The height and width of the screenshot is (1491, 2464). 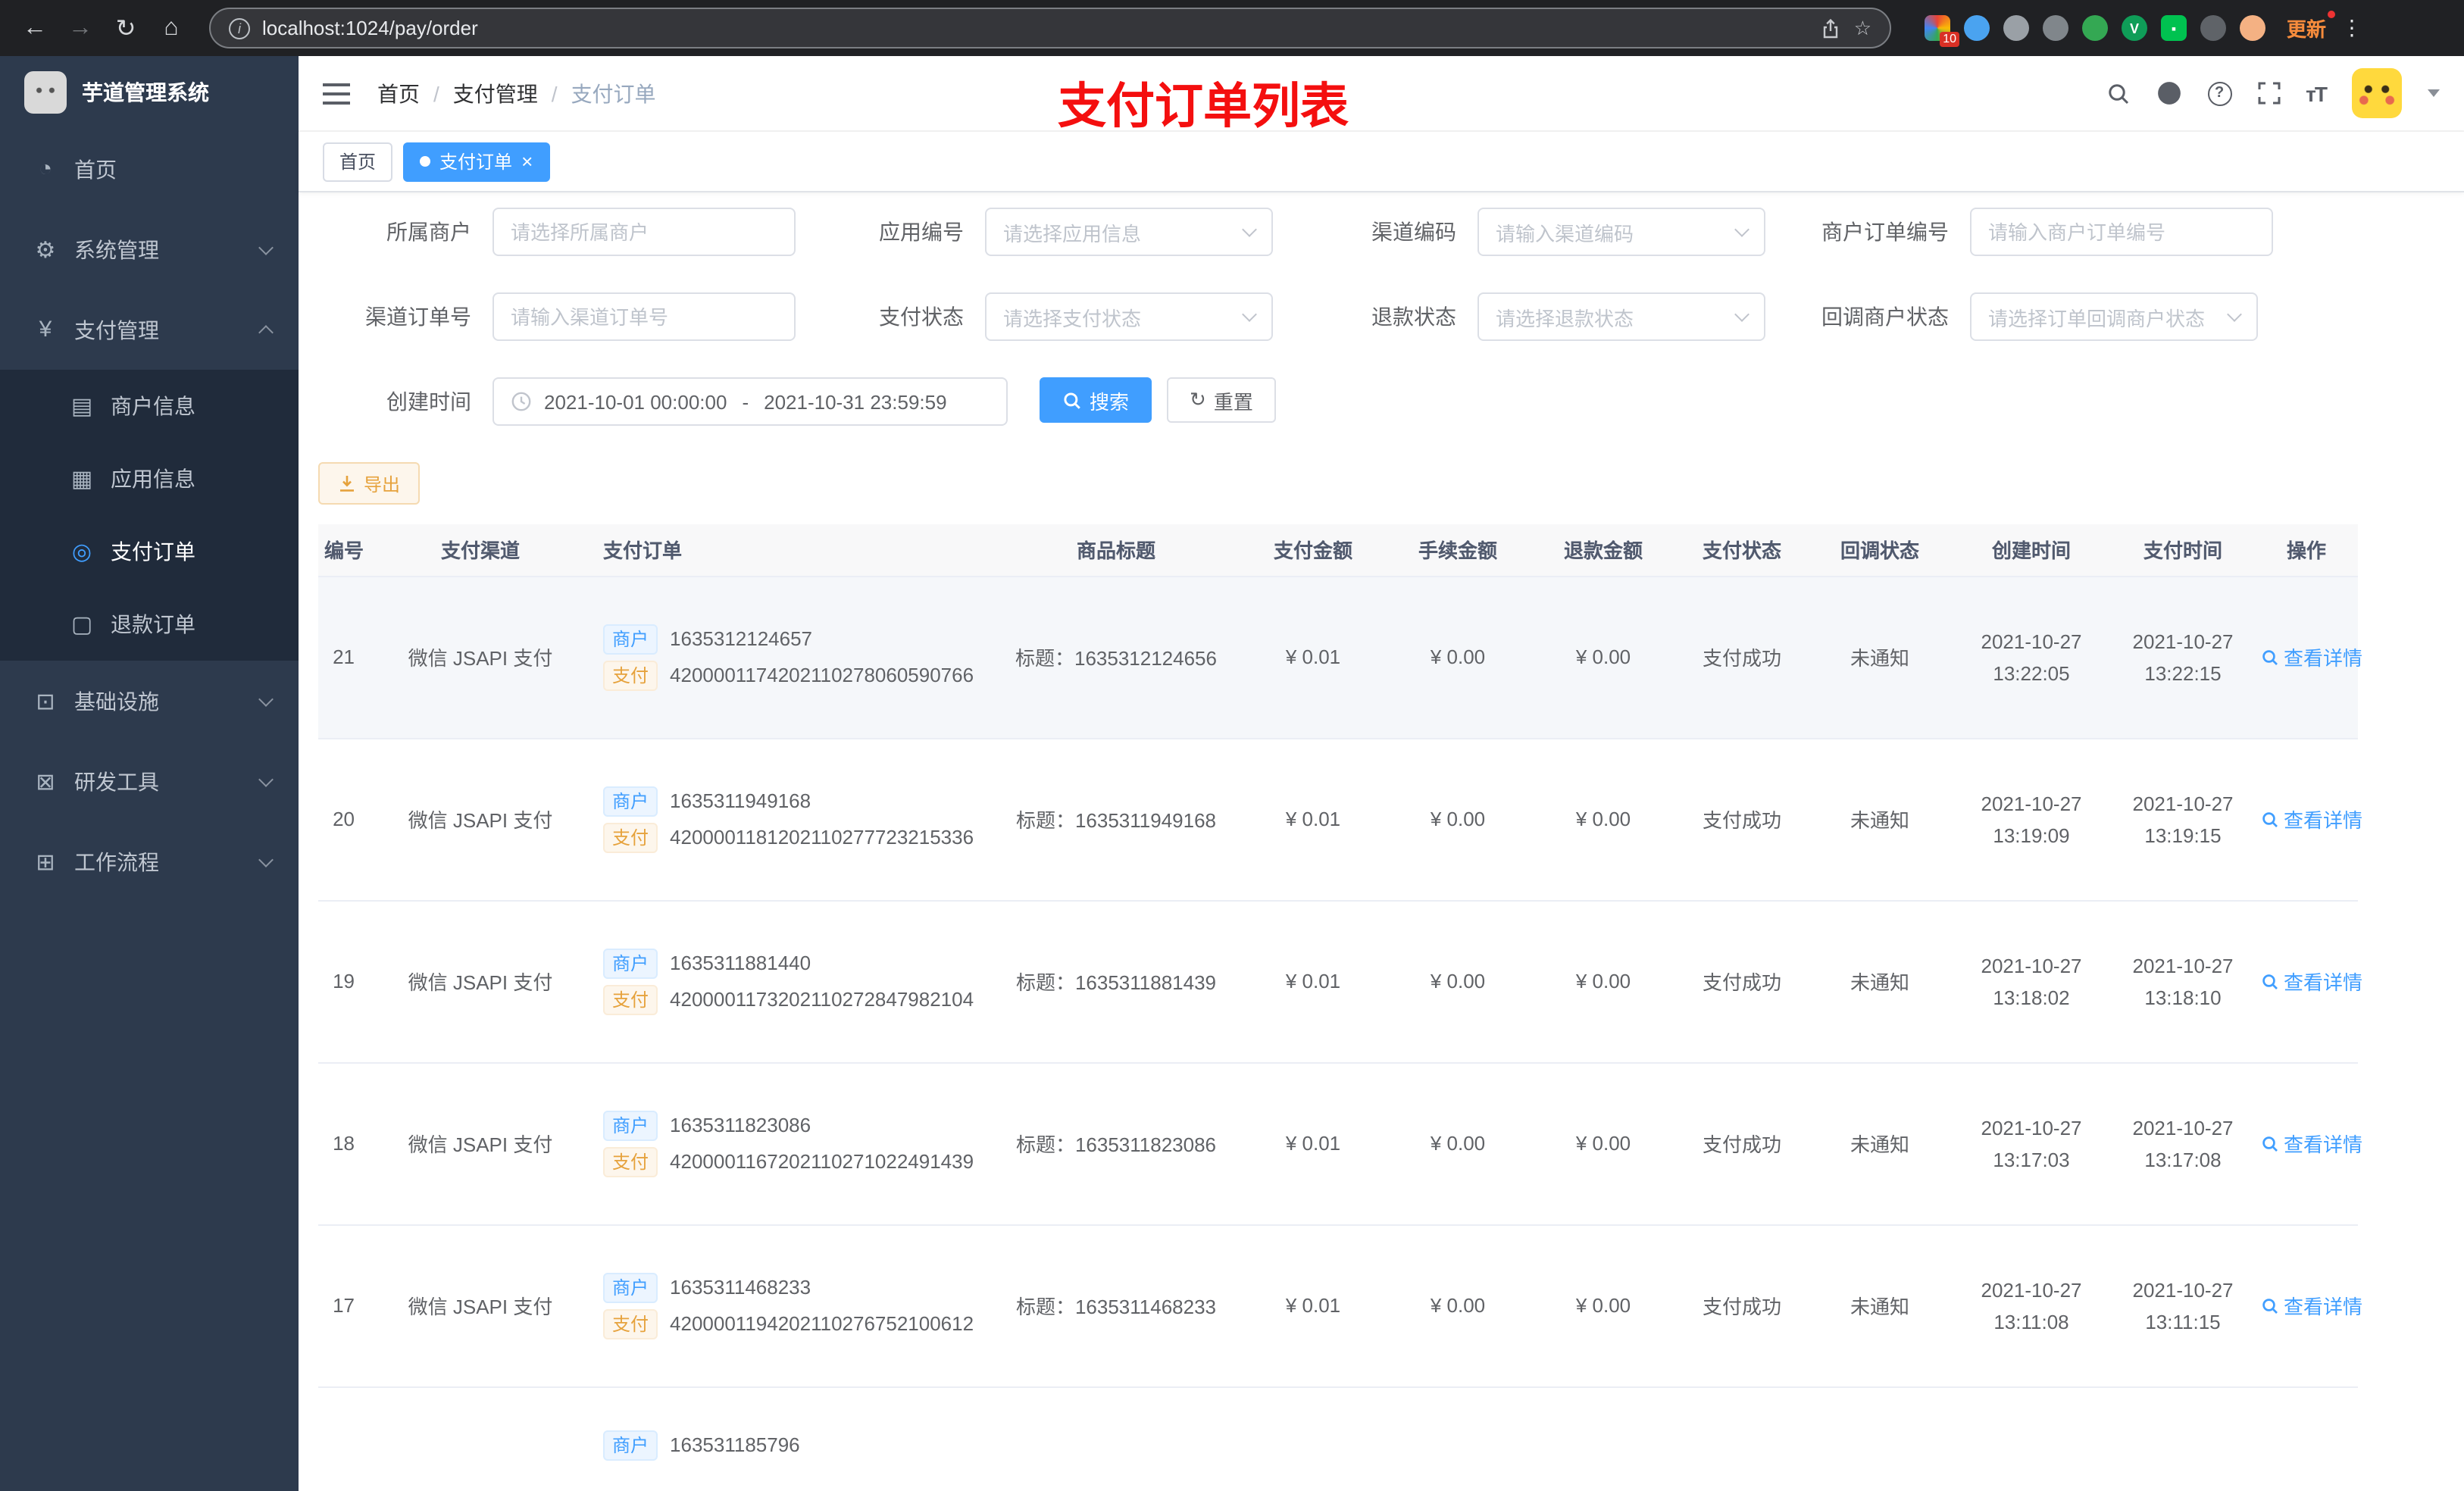 What do you see at coordinates (342, 1143) in the screenshot?
I see `cell-id: 18` at bounding box center [342, 1143].